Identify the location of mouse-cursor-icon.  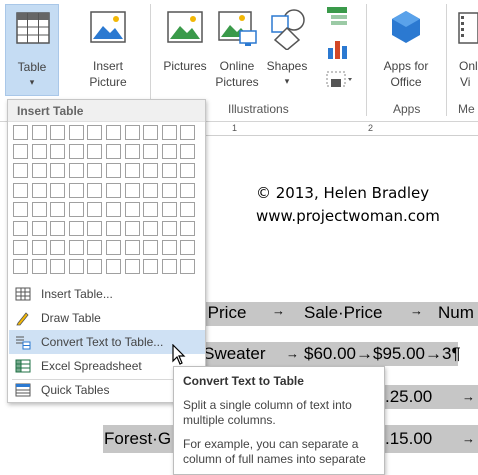
(179, 354).